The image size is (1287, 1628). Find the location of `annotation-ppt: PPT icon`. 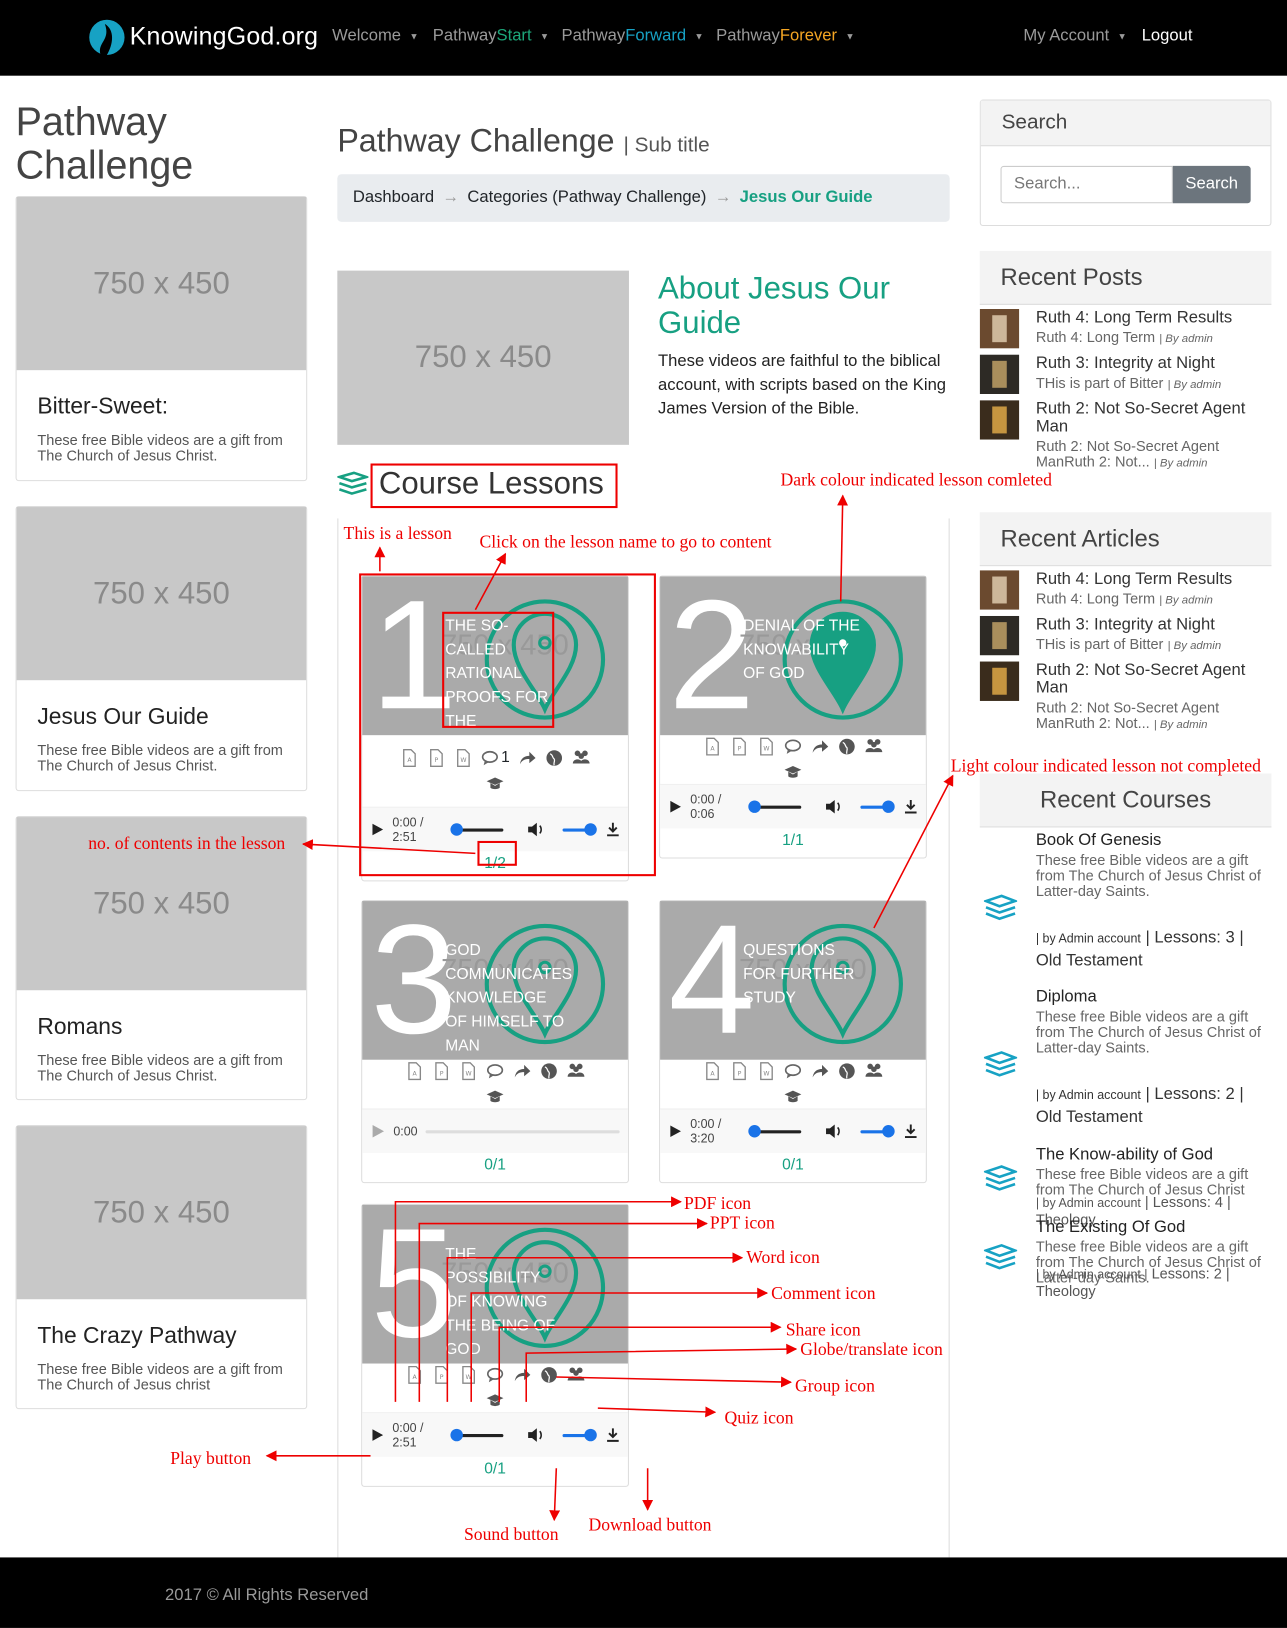

annotation-ppt: PPT icon is located at coordinates (742, 1223).